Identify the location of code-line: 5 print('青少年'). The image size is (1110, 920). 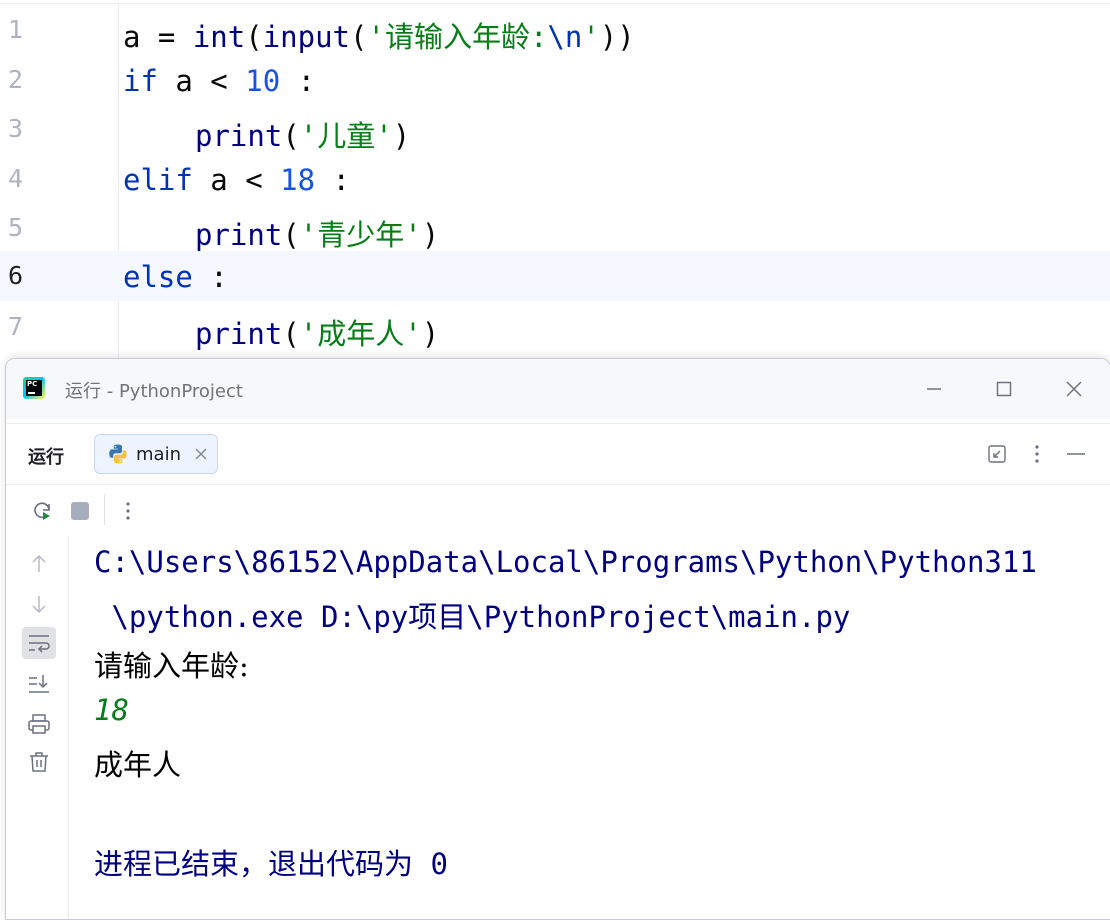
(555, 228).